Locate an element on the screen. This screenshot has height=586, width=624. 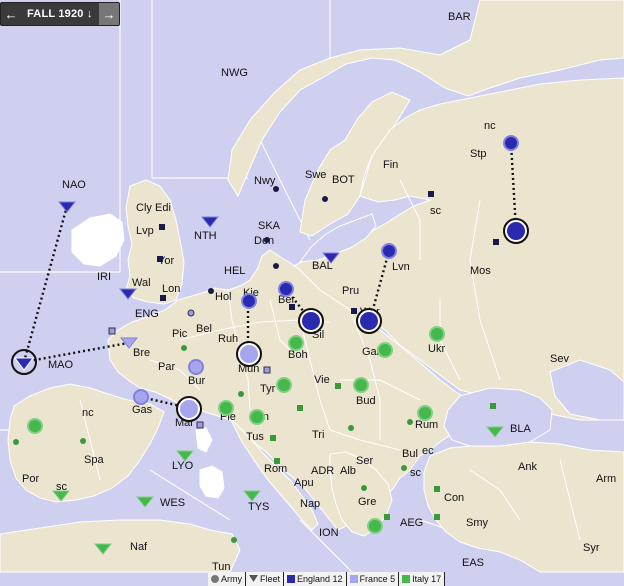
sea-label-wes: WES is located at coordinates (172, 503).